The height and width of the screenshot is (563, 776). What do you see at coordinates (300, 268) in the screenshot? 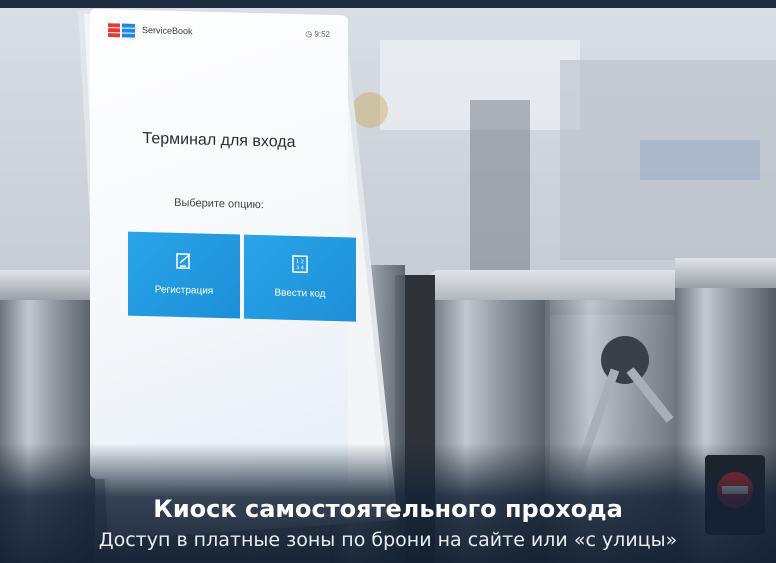
I see `svg-text: 3 4` at bounding box center [300, 268].